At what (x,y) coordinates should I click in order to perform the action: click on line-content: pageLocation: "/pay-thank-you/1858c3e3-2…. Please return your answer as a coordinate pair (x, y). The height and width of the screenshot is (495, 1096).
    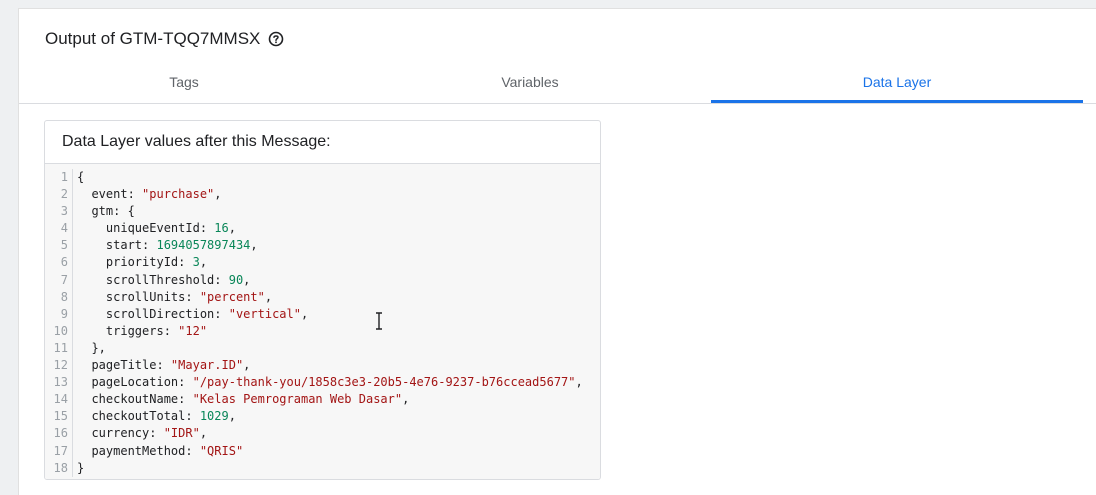
    Looking at the image, I should click on (328, 382).